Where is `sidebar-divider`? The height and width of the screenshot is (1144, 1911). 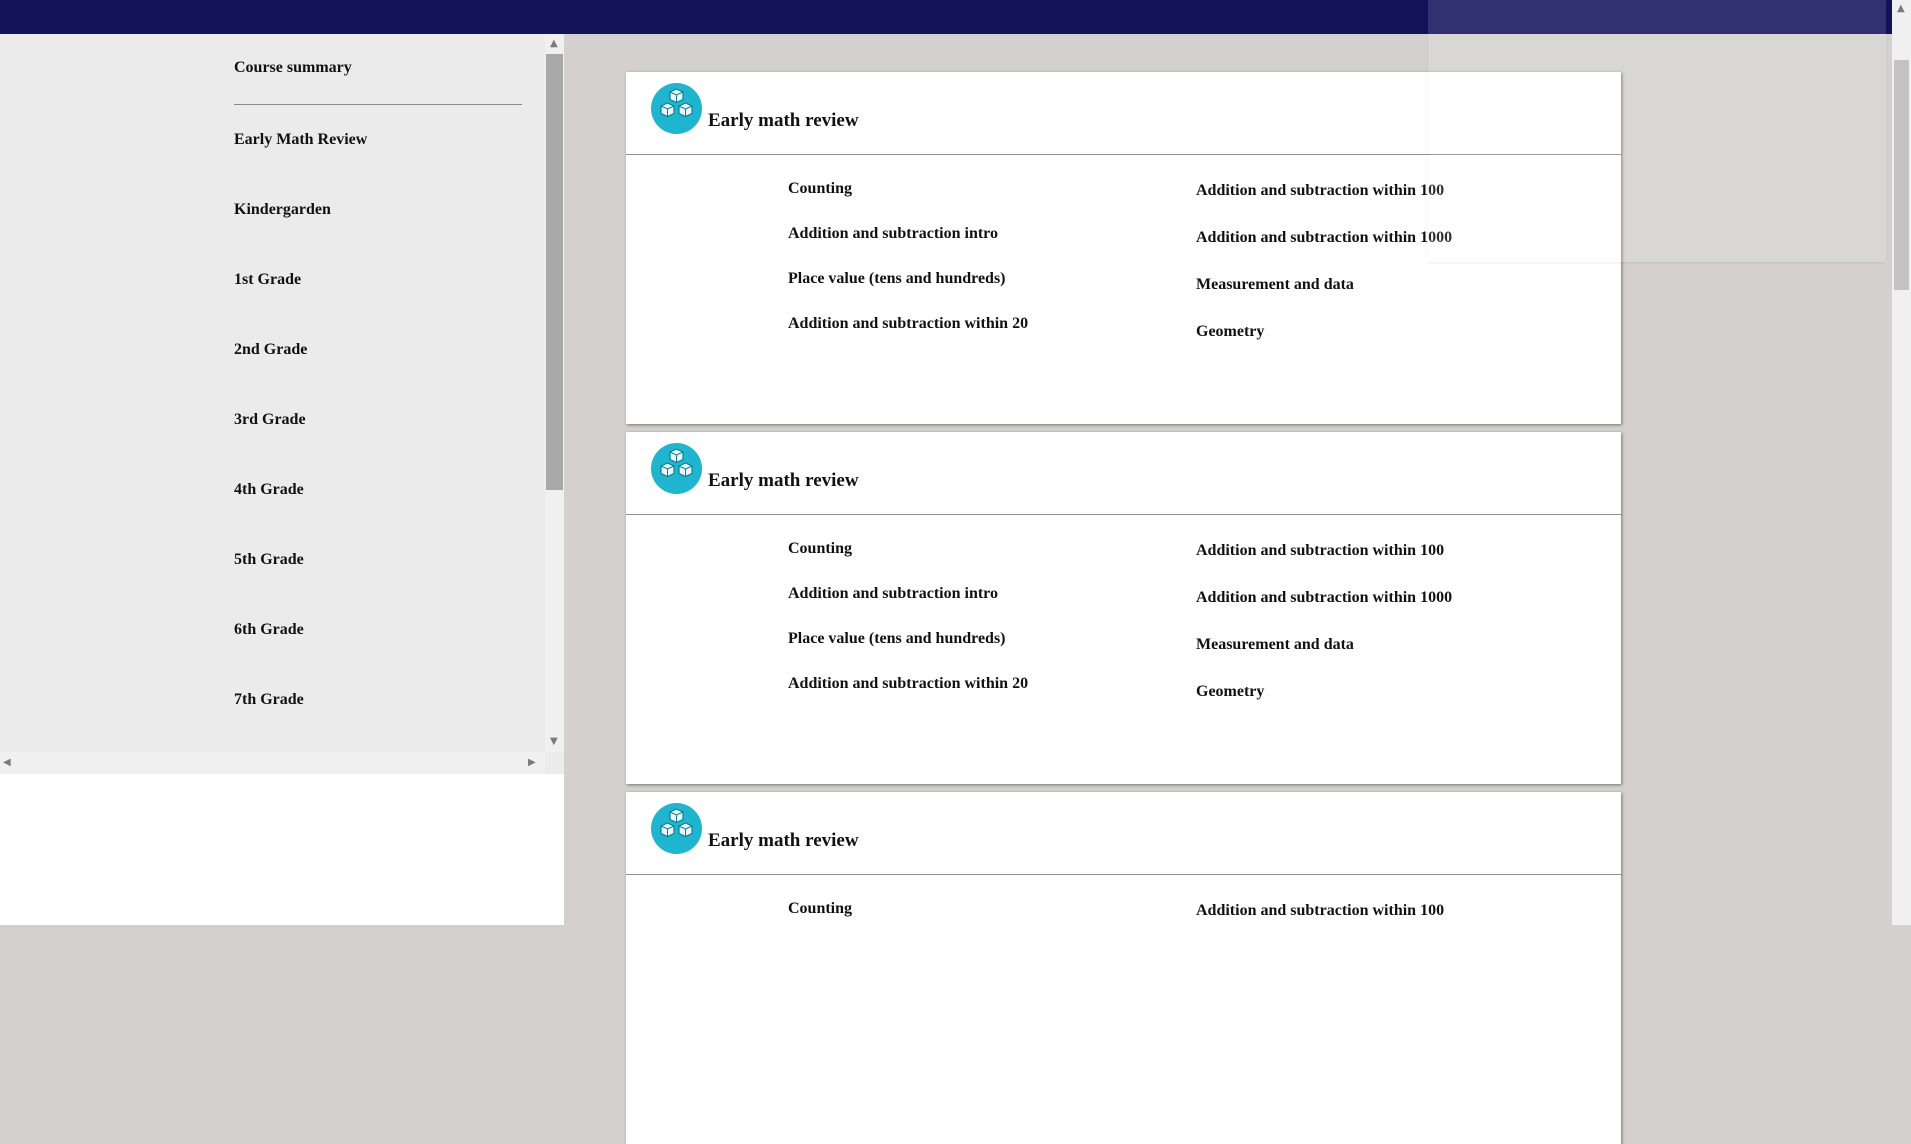 sidebar-divider is located at coordinates (378, 104).